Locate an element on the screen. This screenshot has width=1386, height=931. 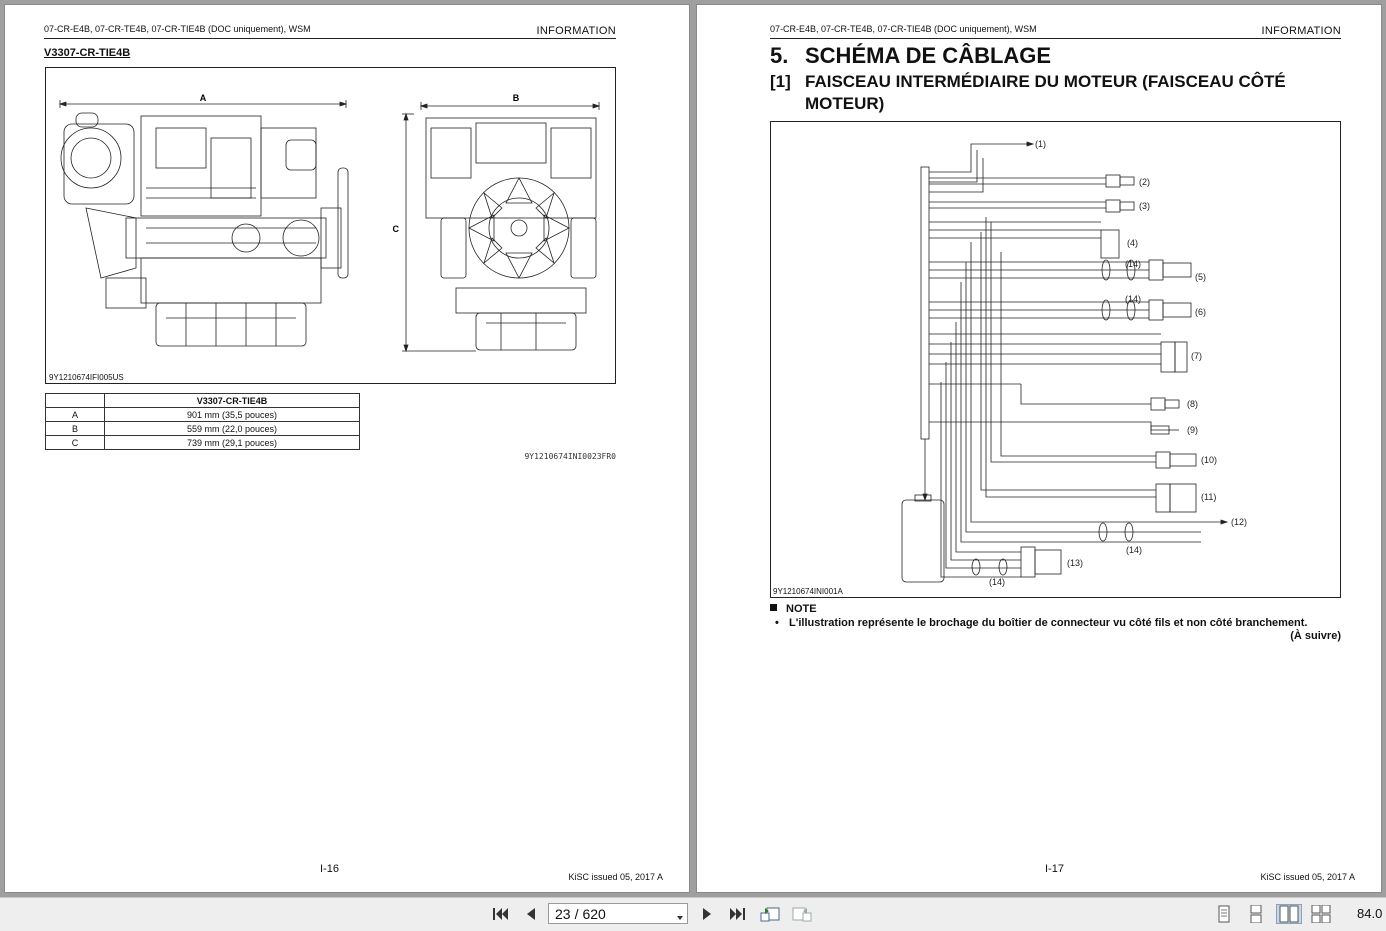
current-page: 23 is located at coordinates (563, 914).